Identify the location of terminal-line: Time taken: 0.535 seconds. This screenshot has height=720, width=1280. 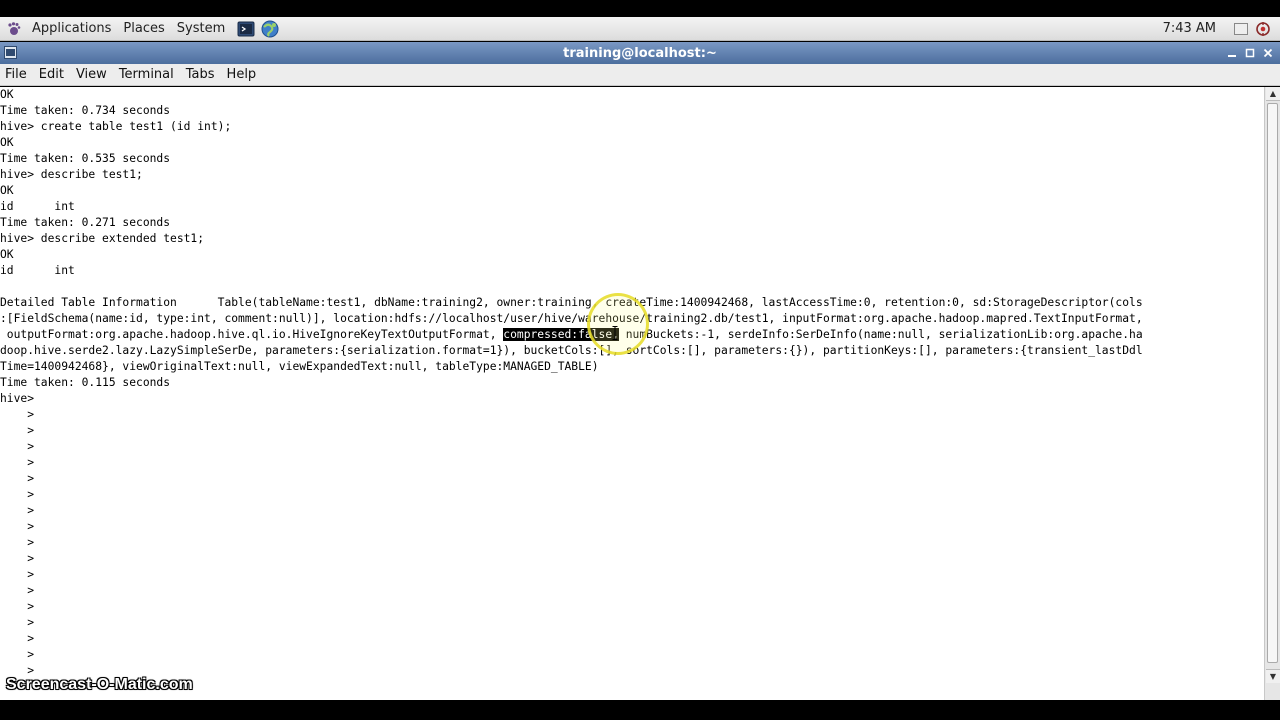
(85, 158).